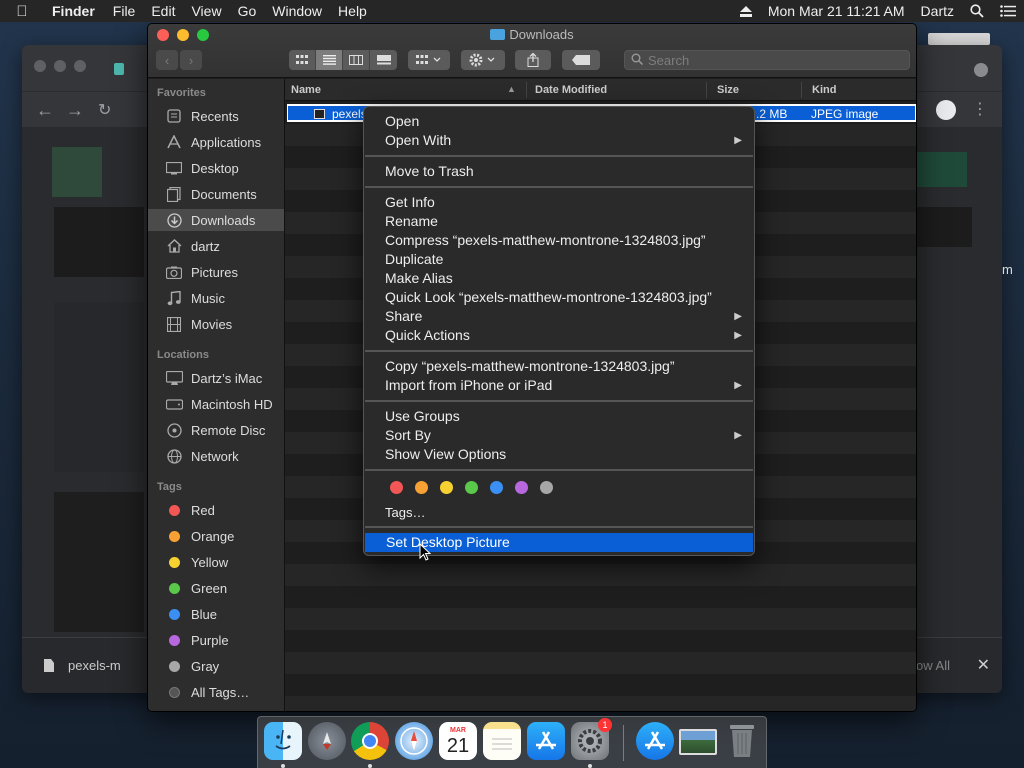 The height and width of the screenshot is (768, 1024). What do you see at coordinates (329, 60) in the screenshot?
I see `list-view-icon` at bounding box center [329, 60].